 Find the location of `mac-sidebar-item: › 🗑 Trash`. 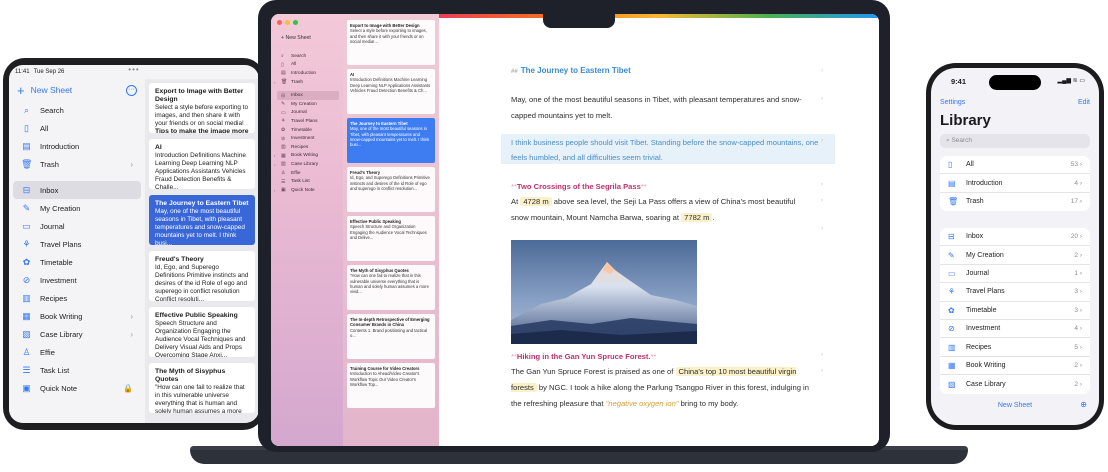

mac-sidebar-item: › 🗑 Trash is located at coordinates (306, 82).